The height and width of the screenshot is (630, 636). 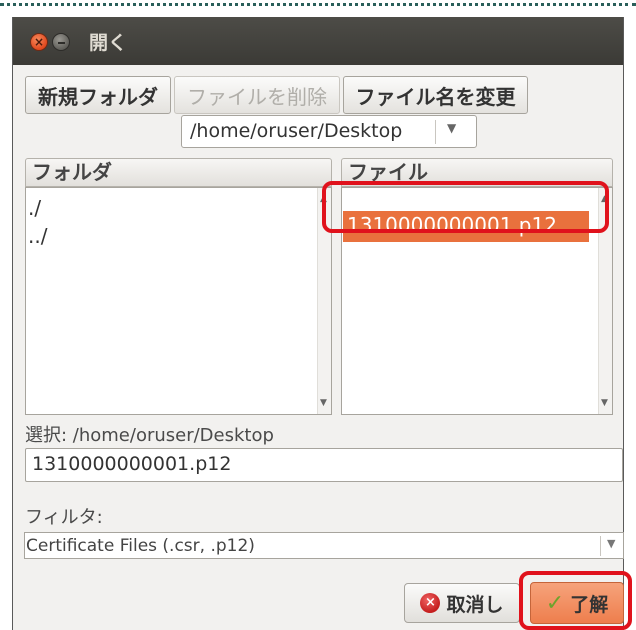 What do you see at coordinates (477, 172) in the screenshot?
I see `files-header: ファイル` at bounding box center [477, 172].